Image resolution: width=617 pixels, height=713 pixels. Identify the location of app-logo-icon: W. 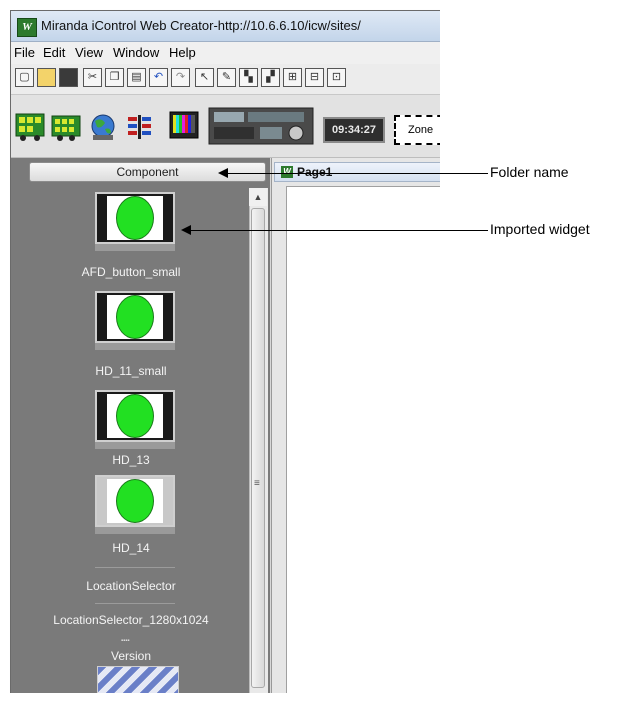
(27, 27).